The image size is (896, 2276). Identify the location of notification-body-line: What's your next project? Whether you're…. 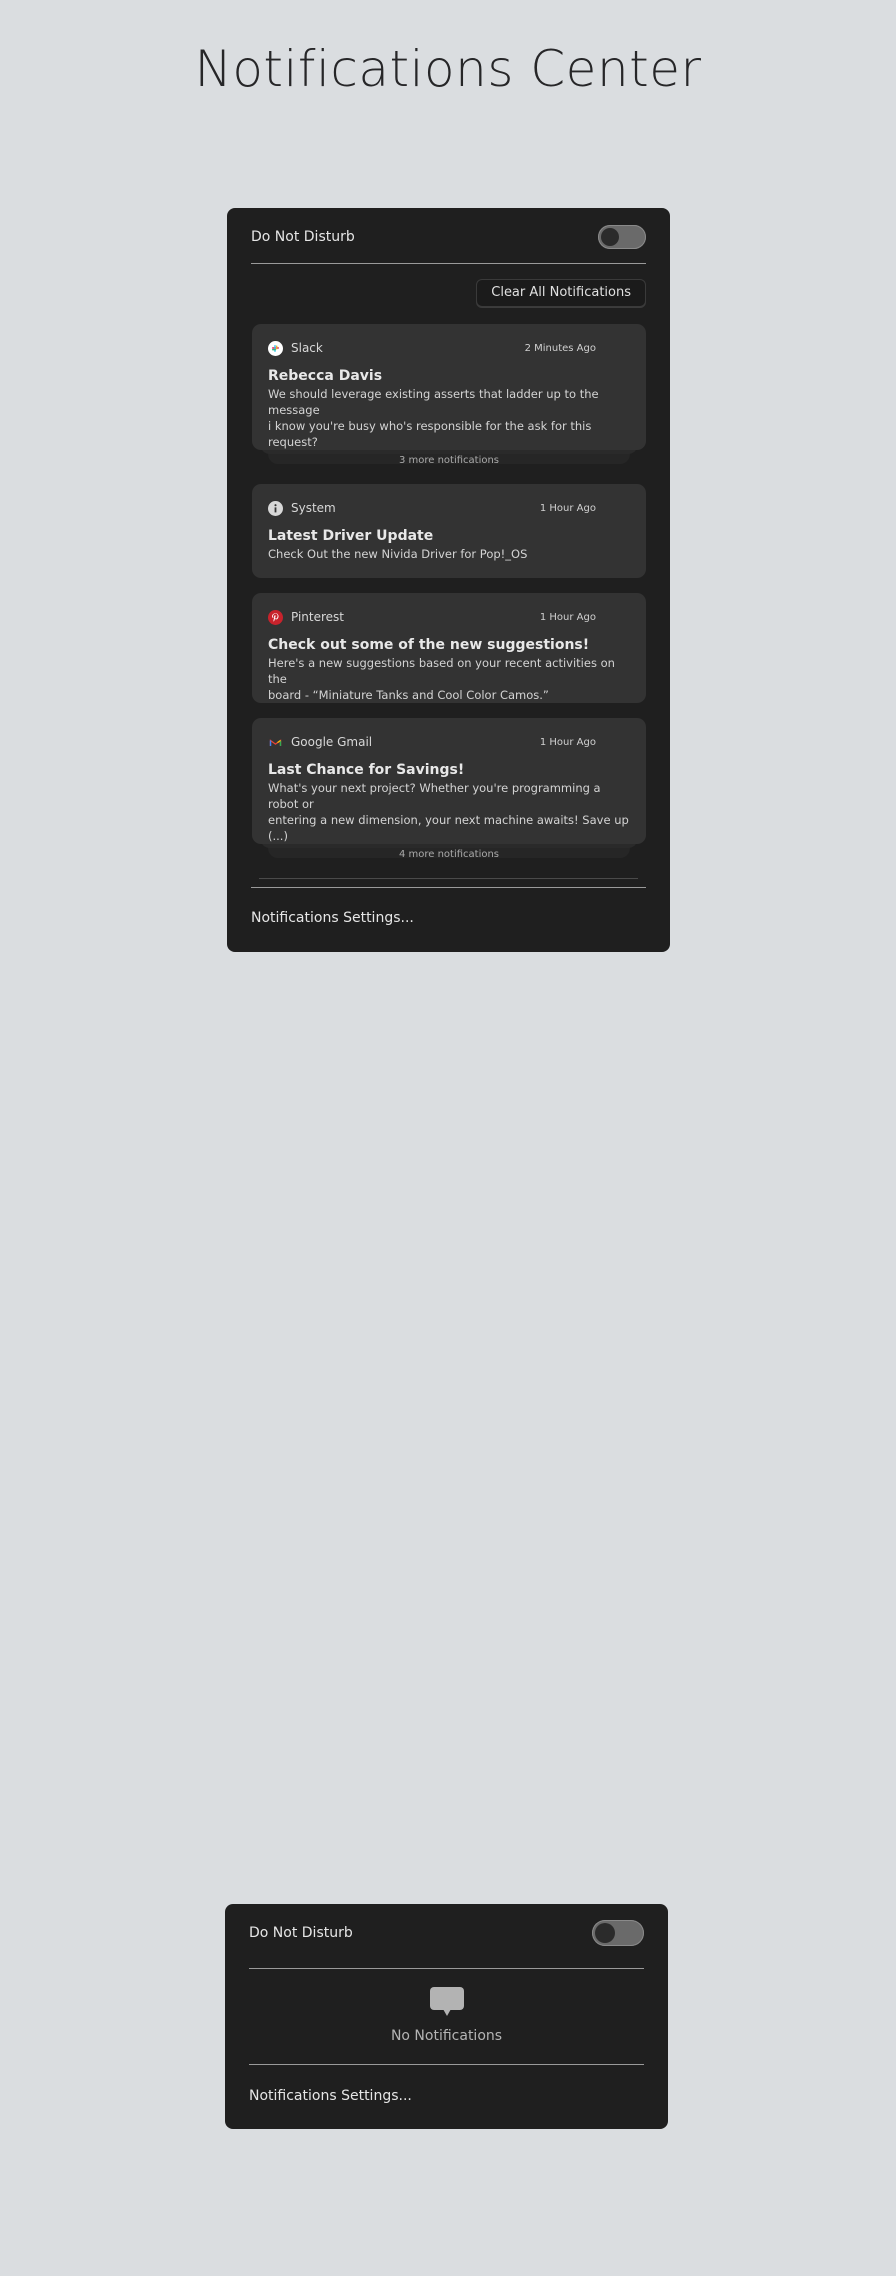
(434, 796).